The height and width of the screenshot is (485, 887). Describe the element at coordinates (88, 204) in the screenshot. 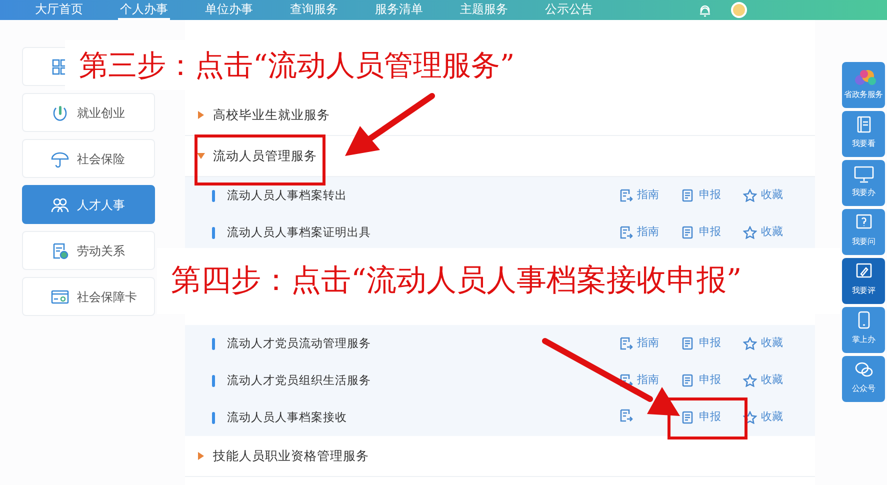

I see `sidebar-item: 人才人事` at that location.